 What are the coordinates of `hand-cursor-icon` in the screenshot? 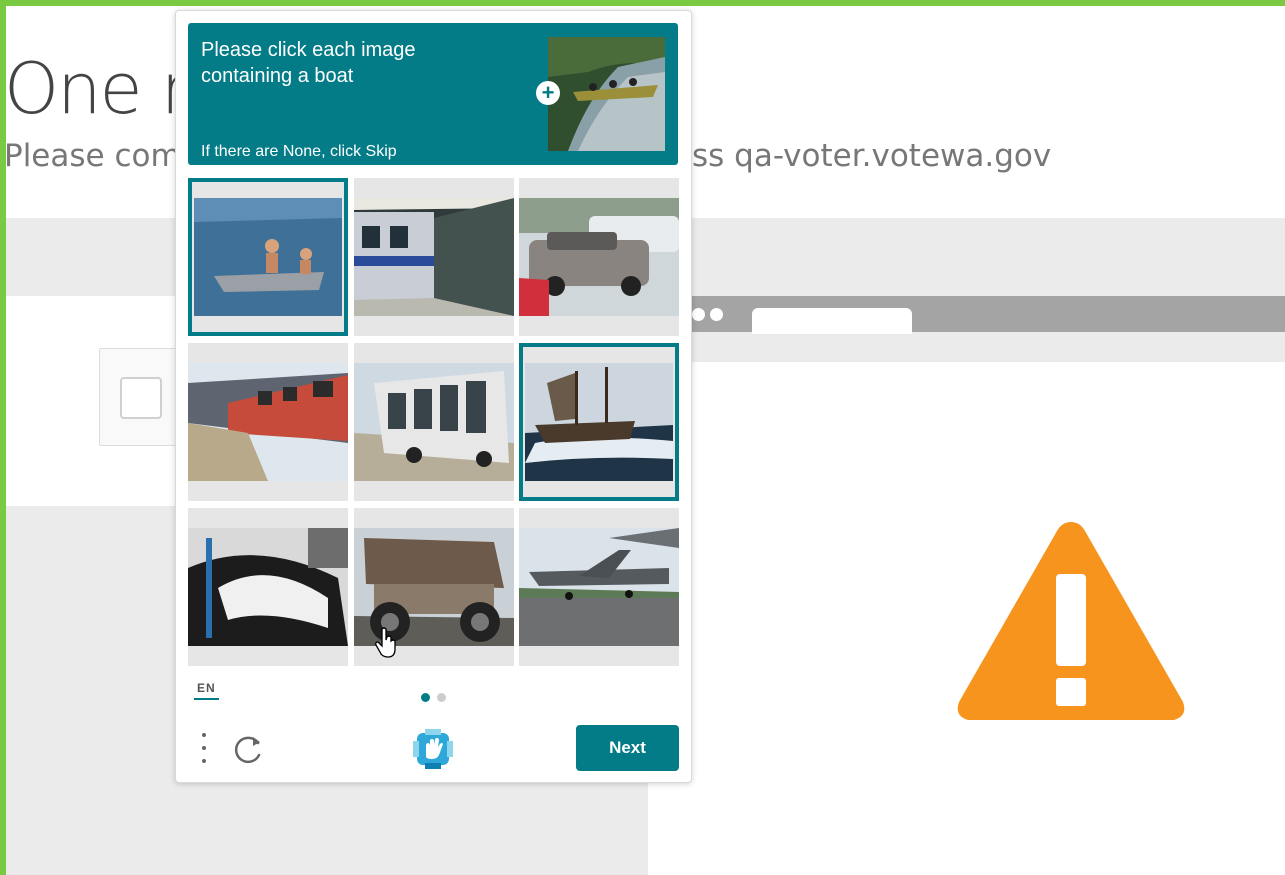 It's located at (386, 643).